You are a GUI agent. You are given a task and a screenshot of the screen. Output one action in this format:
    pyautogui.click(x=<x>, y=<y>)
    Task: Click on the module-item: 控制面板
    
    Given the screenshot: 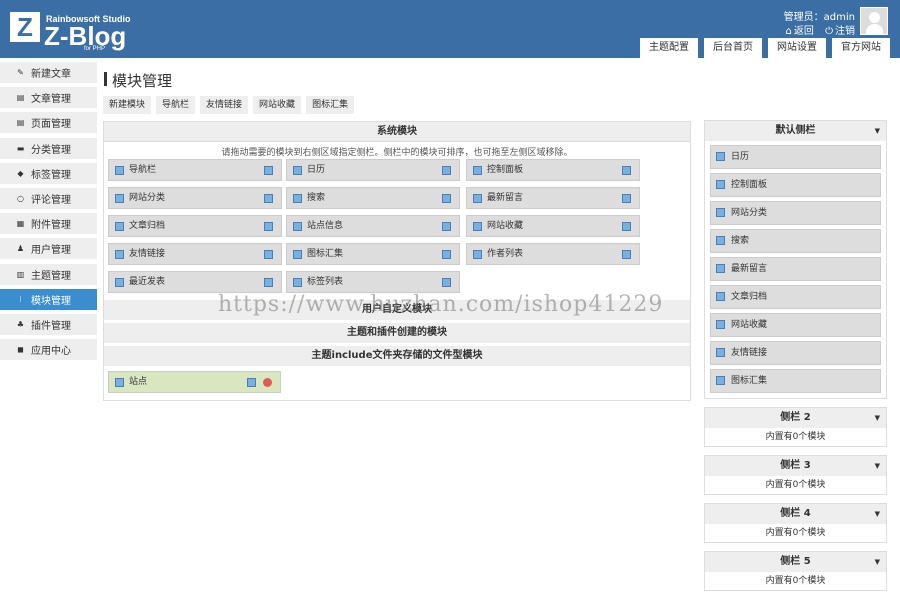 What is the action you would take?
    pyautogui.click(x=553, y=170)
    